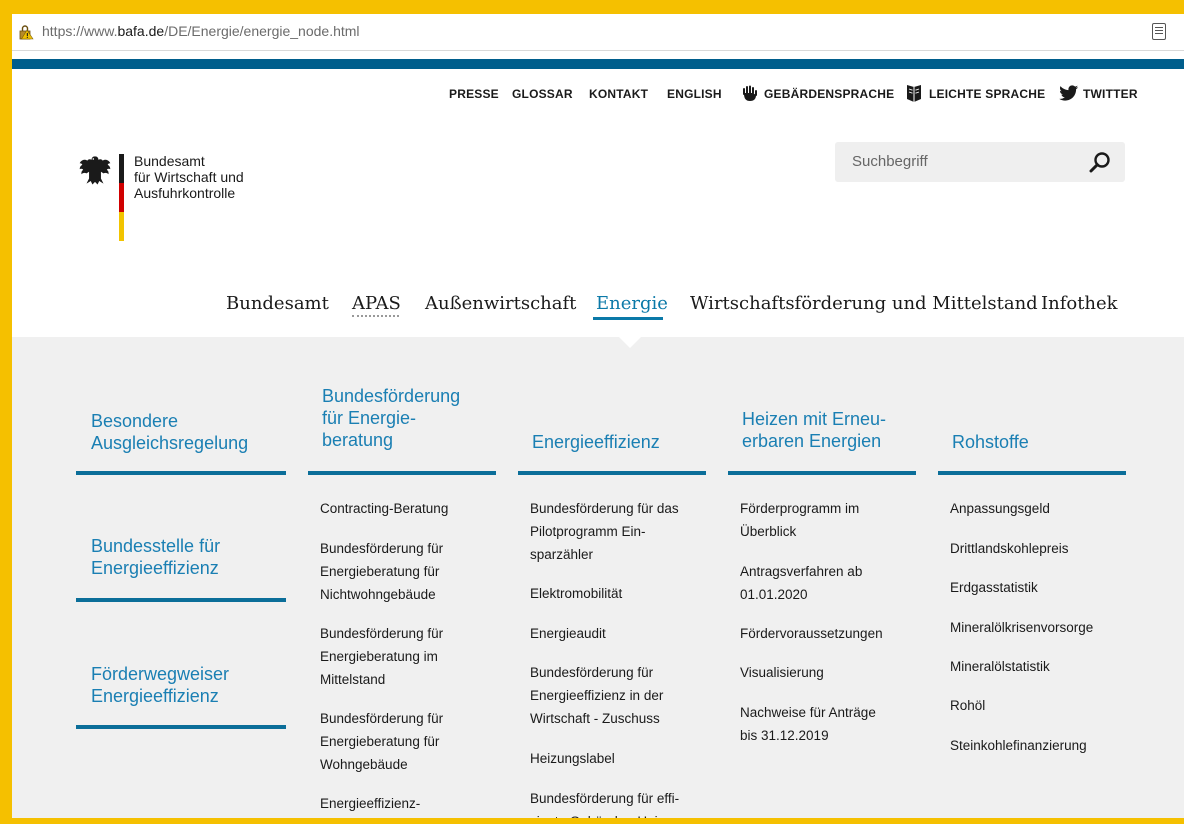  What do you see at coordinates (750, 93) in the screenshot?
I see `sign-language-hand-icon` at bounding box center [750, 93].